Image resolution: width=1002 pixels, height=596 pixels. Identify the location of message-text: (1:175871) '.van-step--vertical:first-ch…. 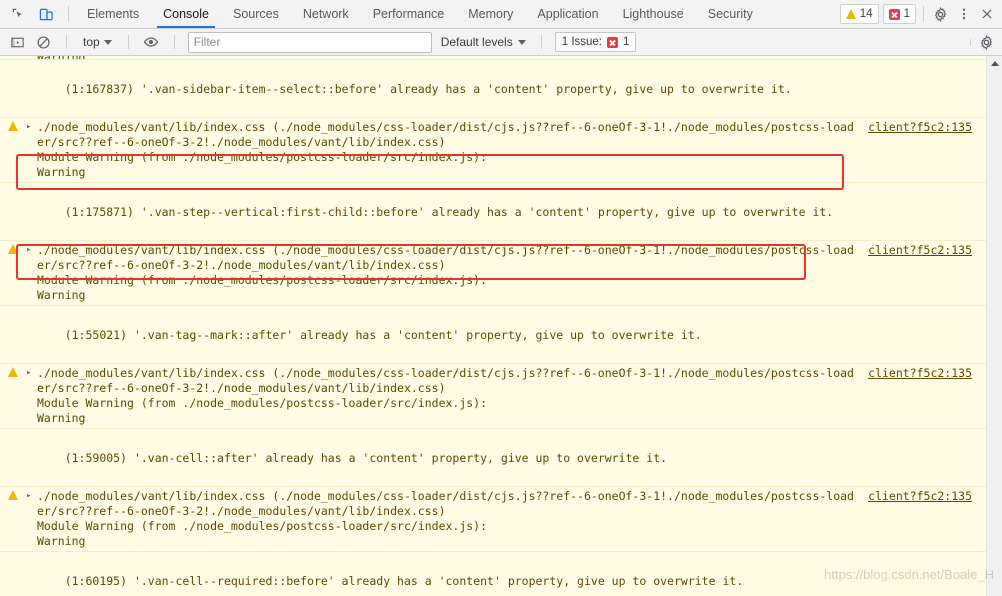
(449, 212).